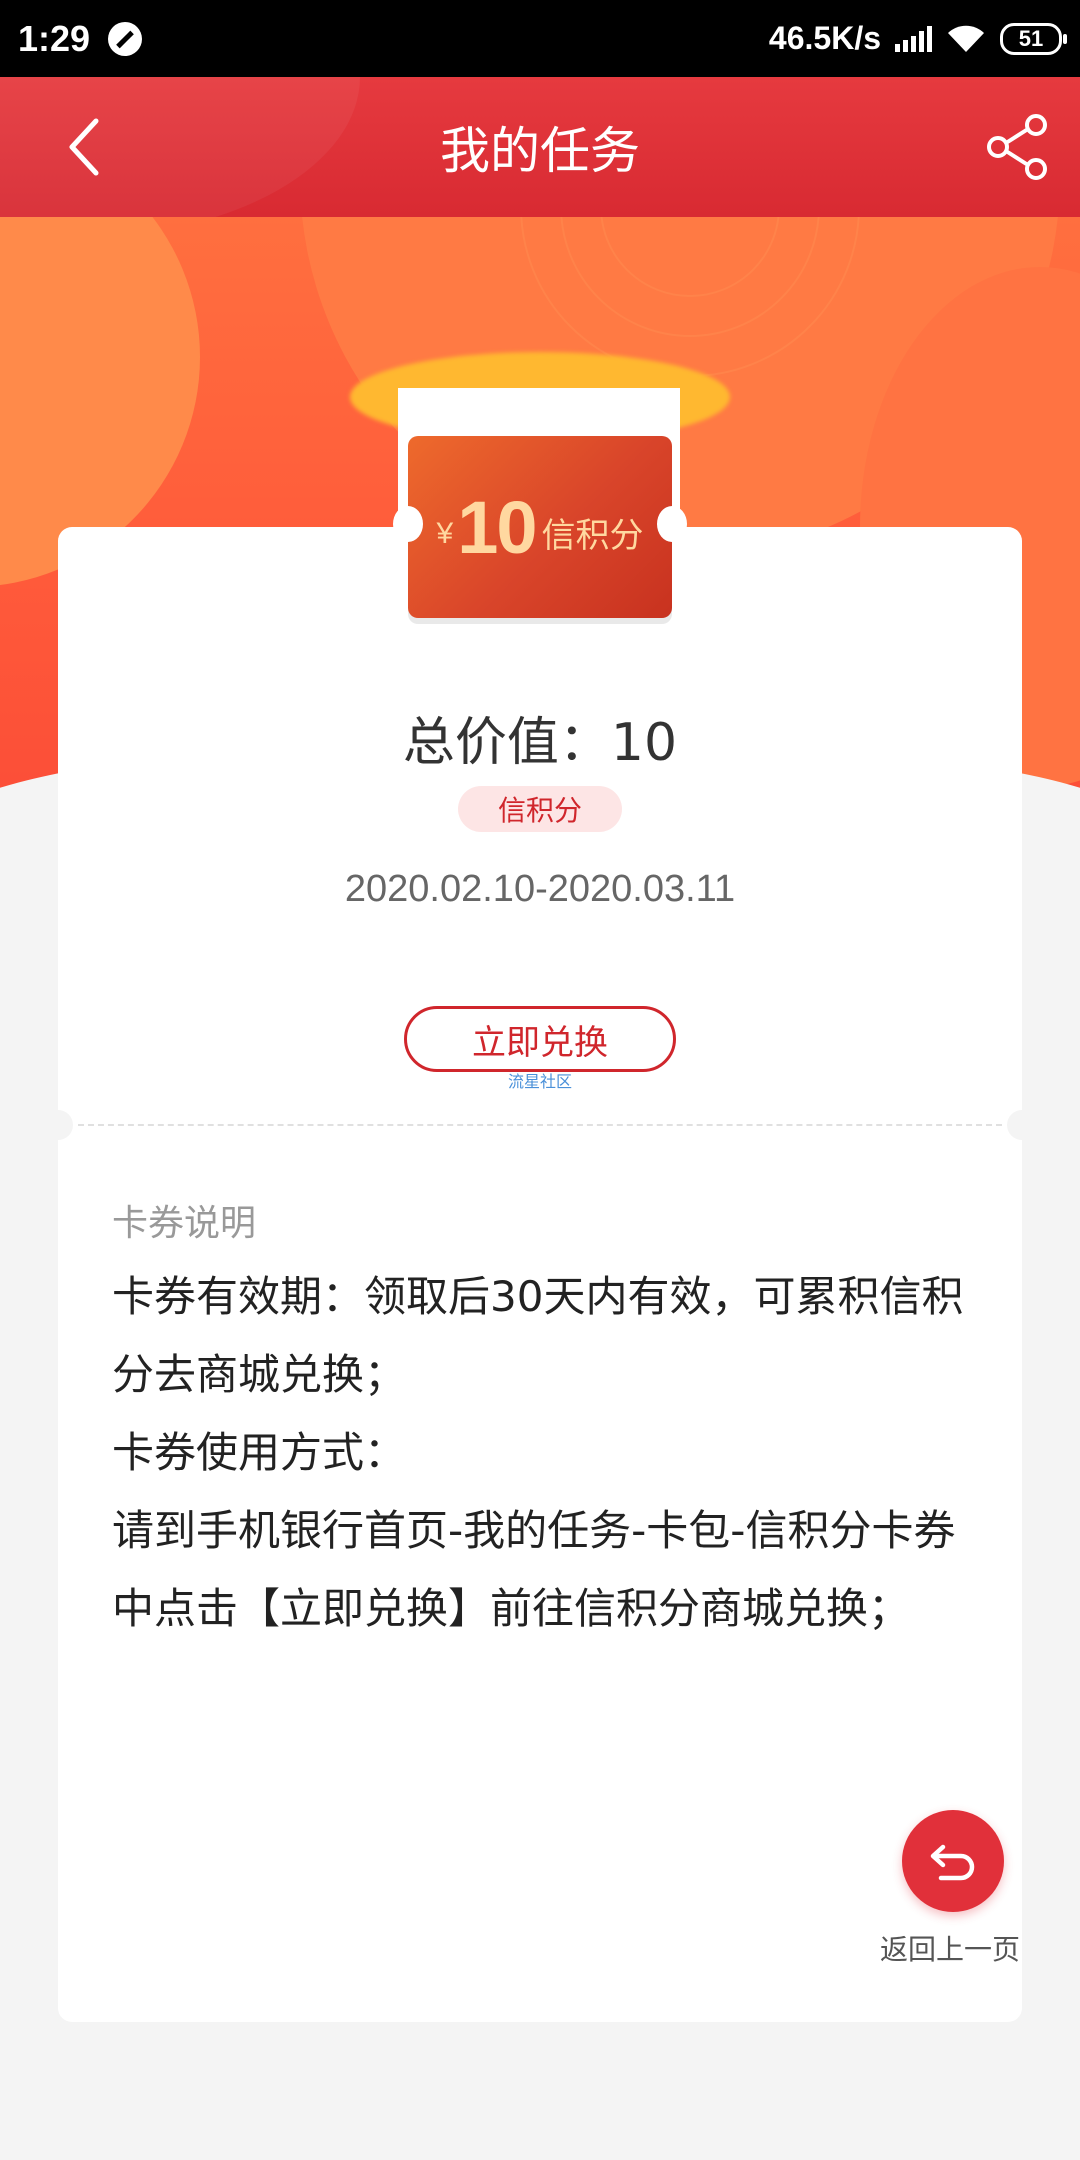 Image resolution: width=1080 pixels, height=2160 pixels. Describe the element at coordinates (540, 809) in the screenshot. I see `points-tag: 信积分` at that location.